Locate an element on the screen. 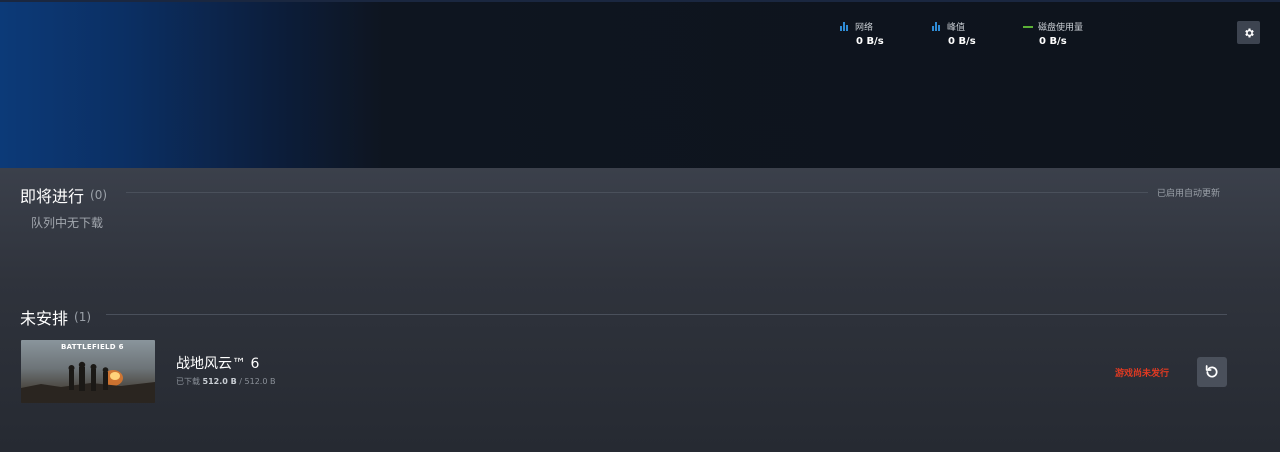  settings-button is located at coordinates (1248, 32).